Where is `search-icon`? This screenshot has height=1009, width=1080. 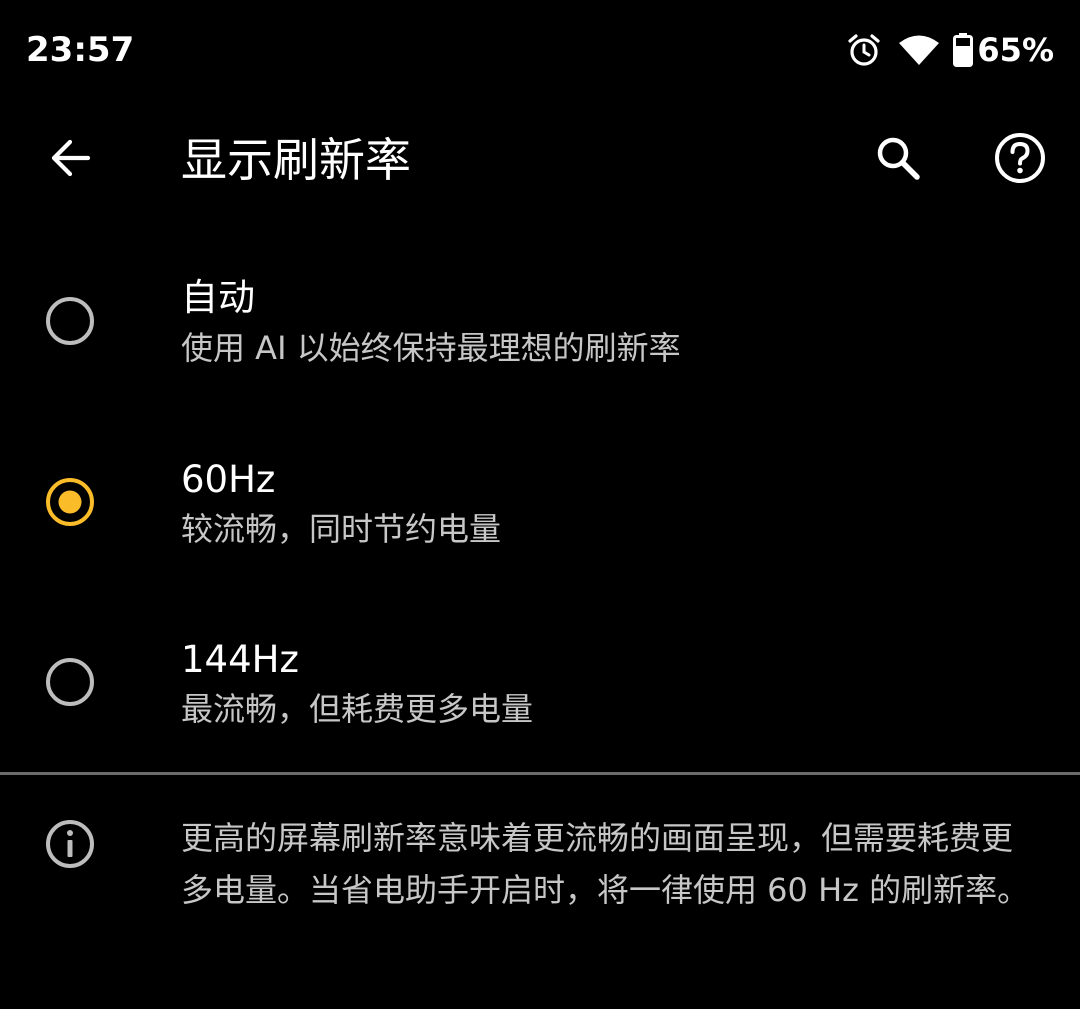 search-icon is located at coordinates (898, 160).